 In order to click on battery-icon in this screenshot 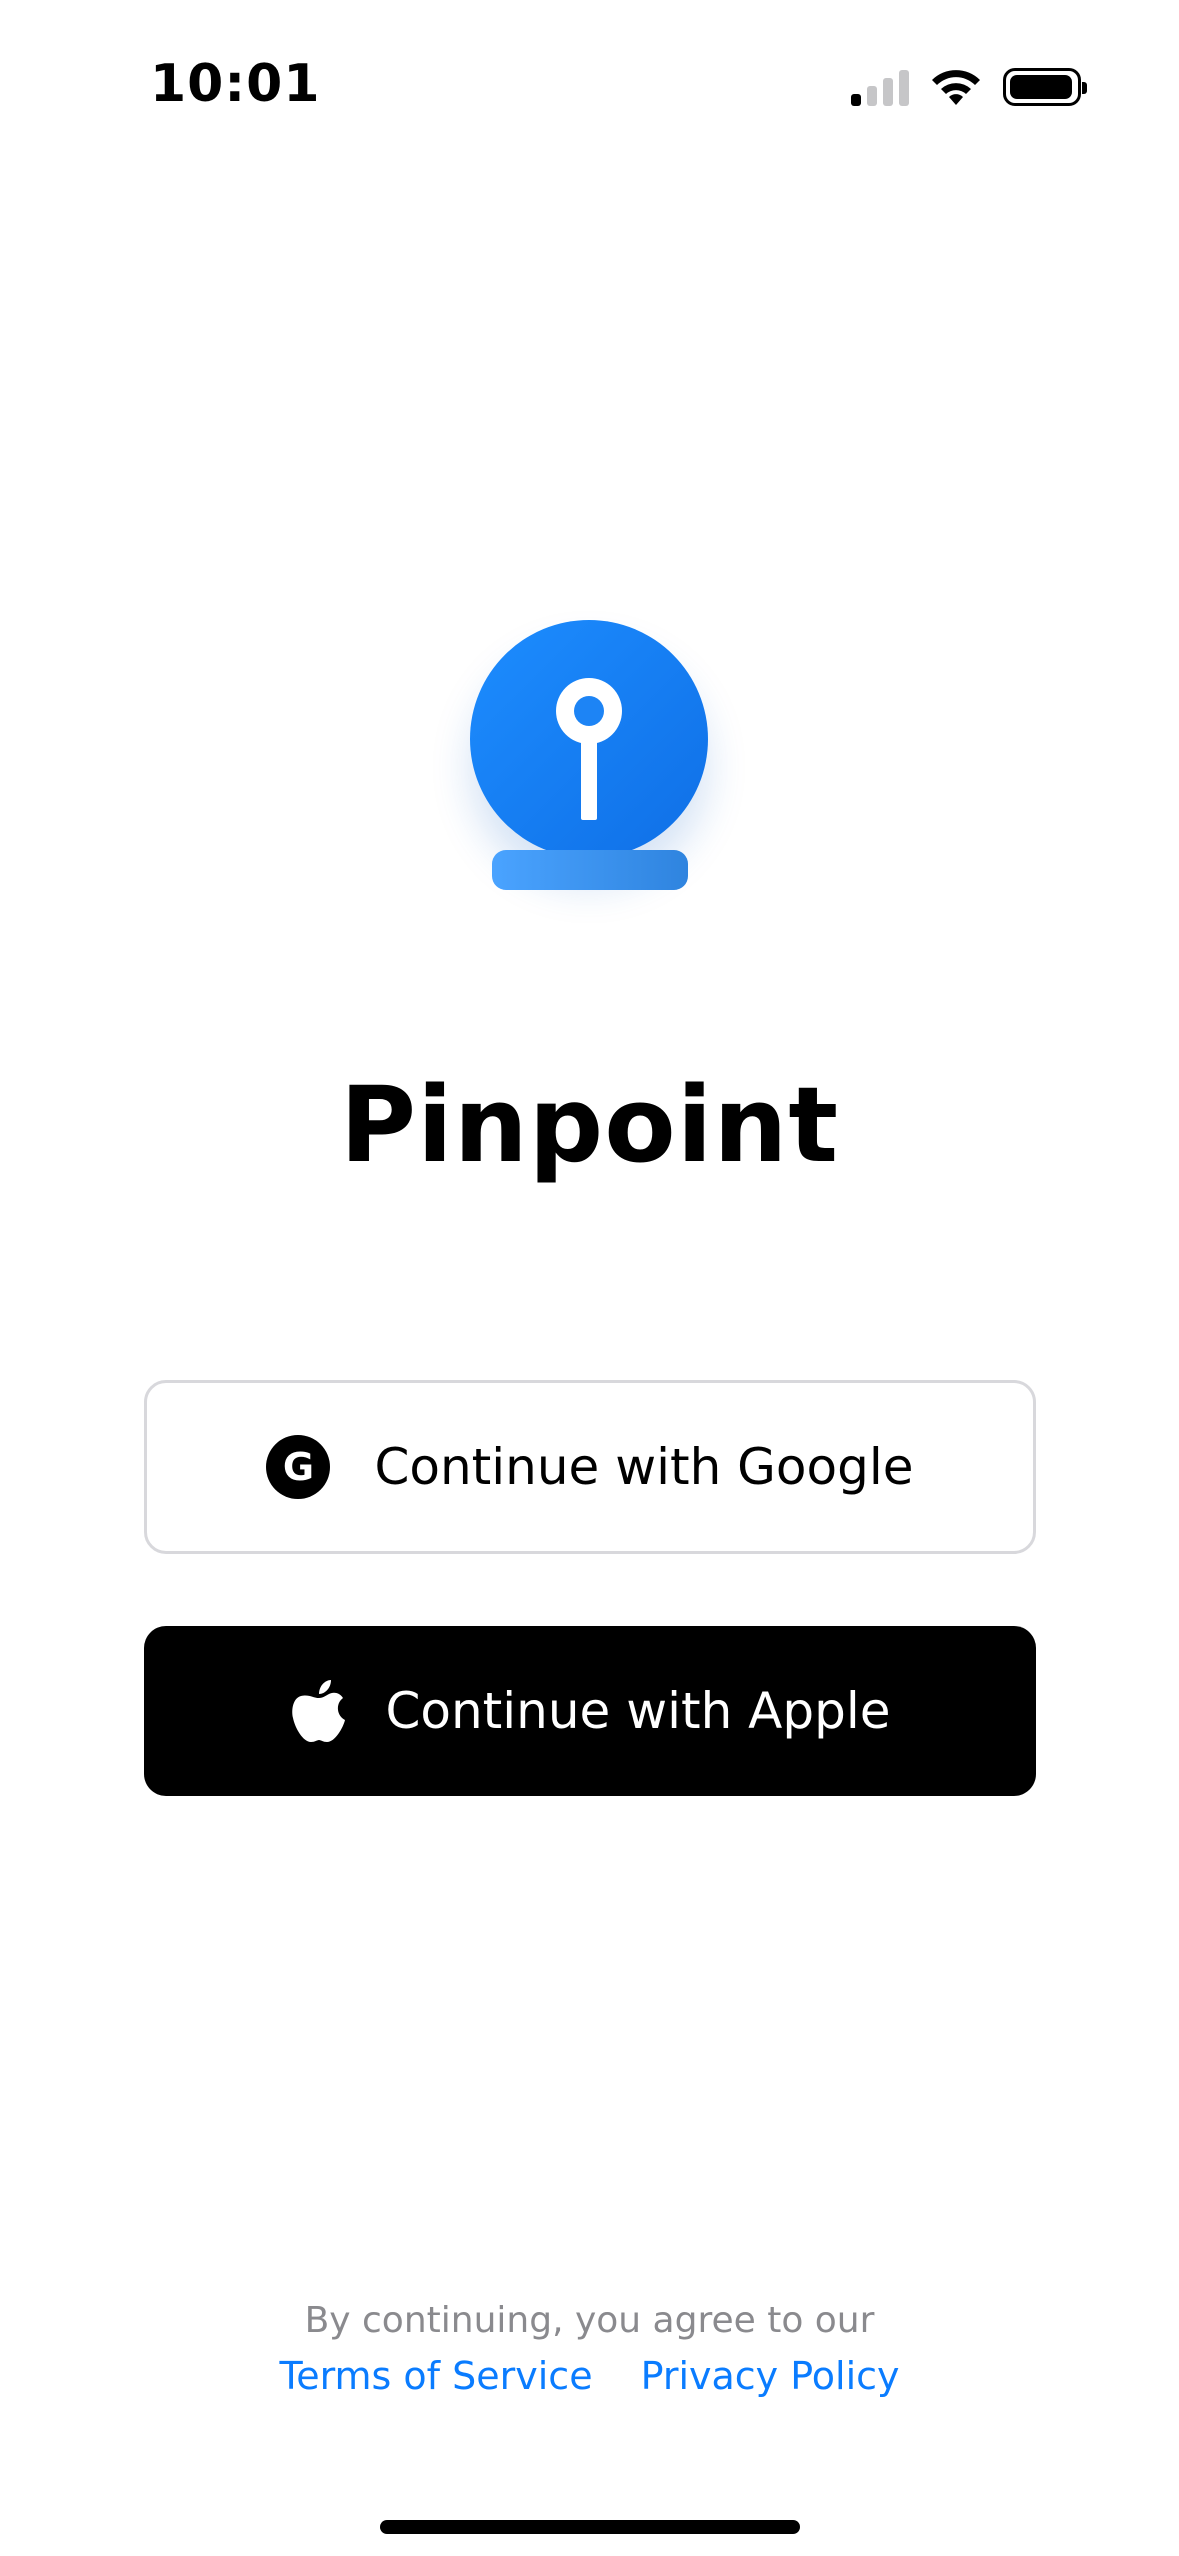, I will do `click(1045, 87)`.